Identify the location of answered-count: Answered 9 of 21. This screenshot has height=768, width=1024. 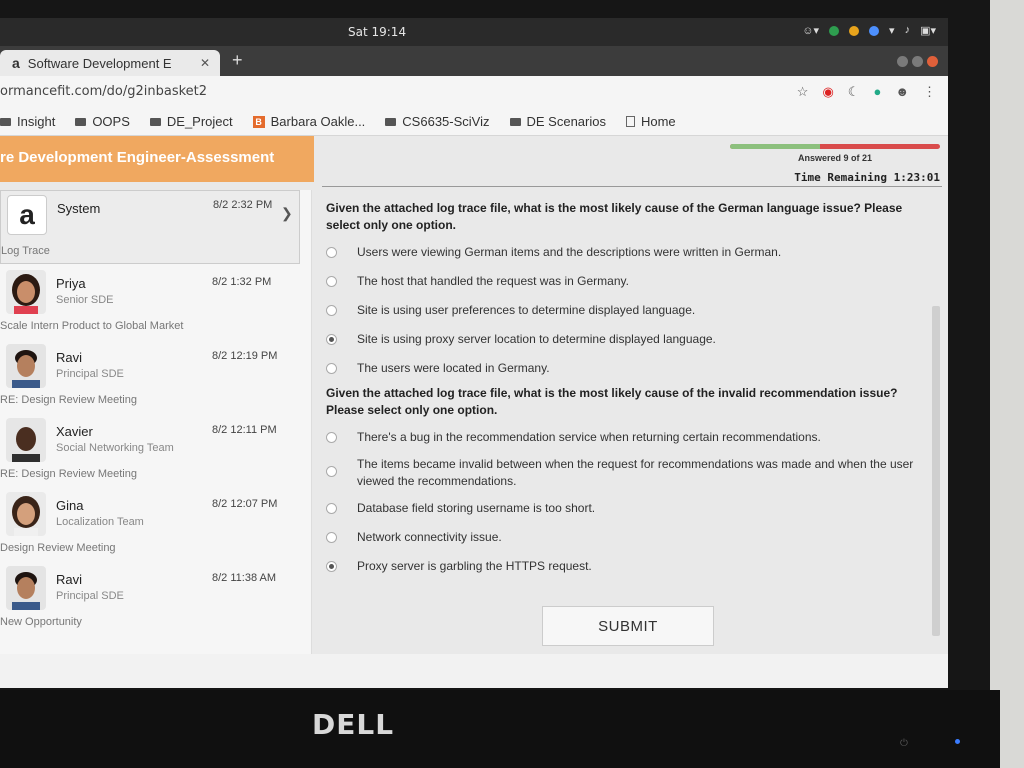
(835, 158).